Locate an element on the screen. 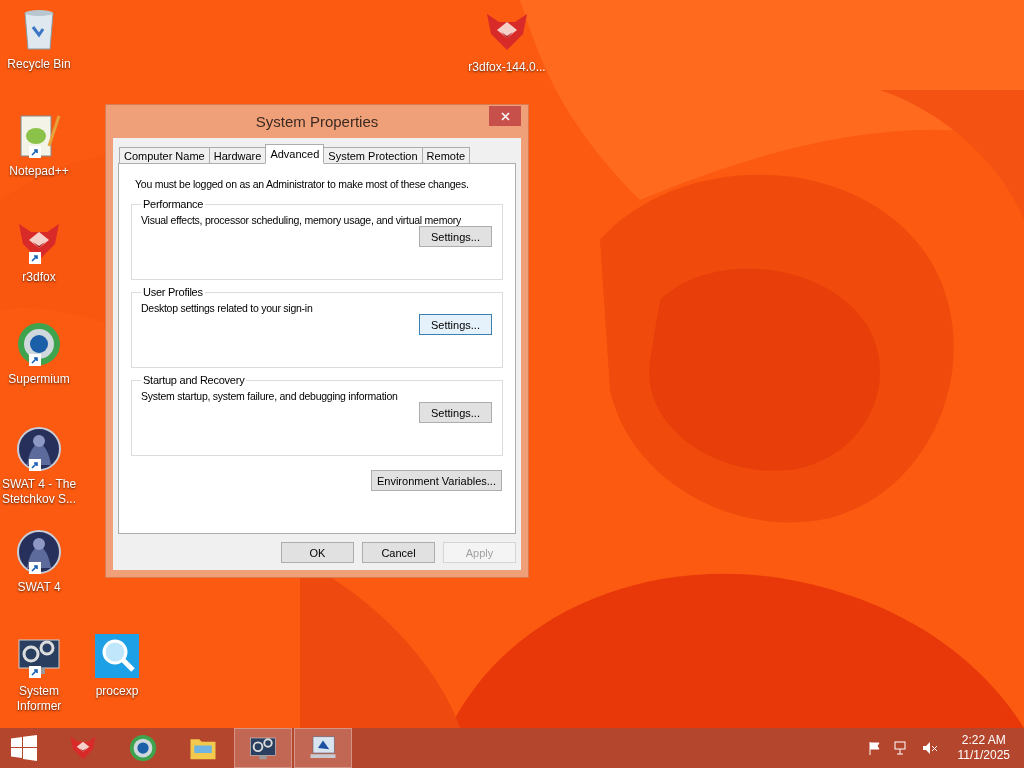  tab: Advanced is located at coordinates (295, 154).